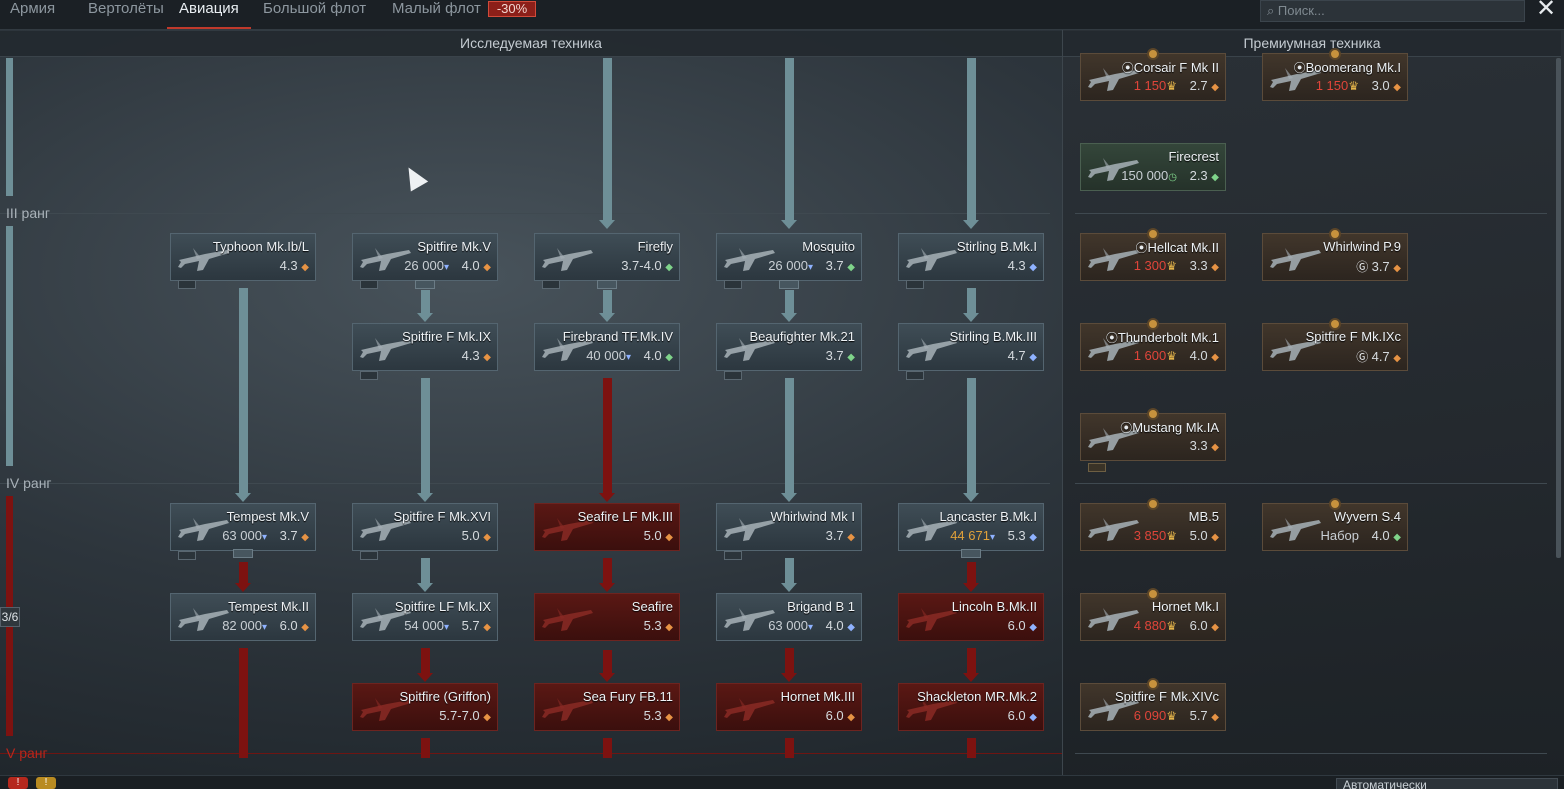 This screenshot has width=1564, height=789. I want to click on bottom-bar, so click(782, 782).